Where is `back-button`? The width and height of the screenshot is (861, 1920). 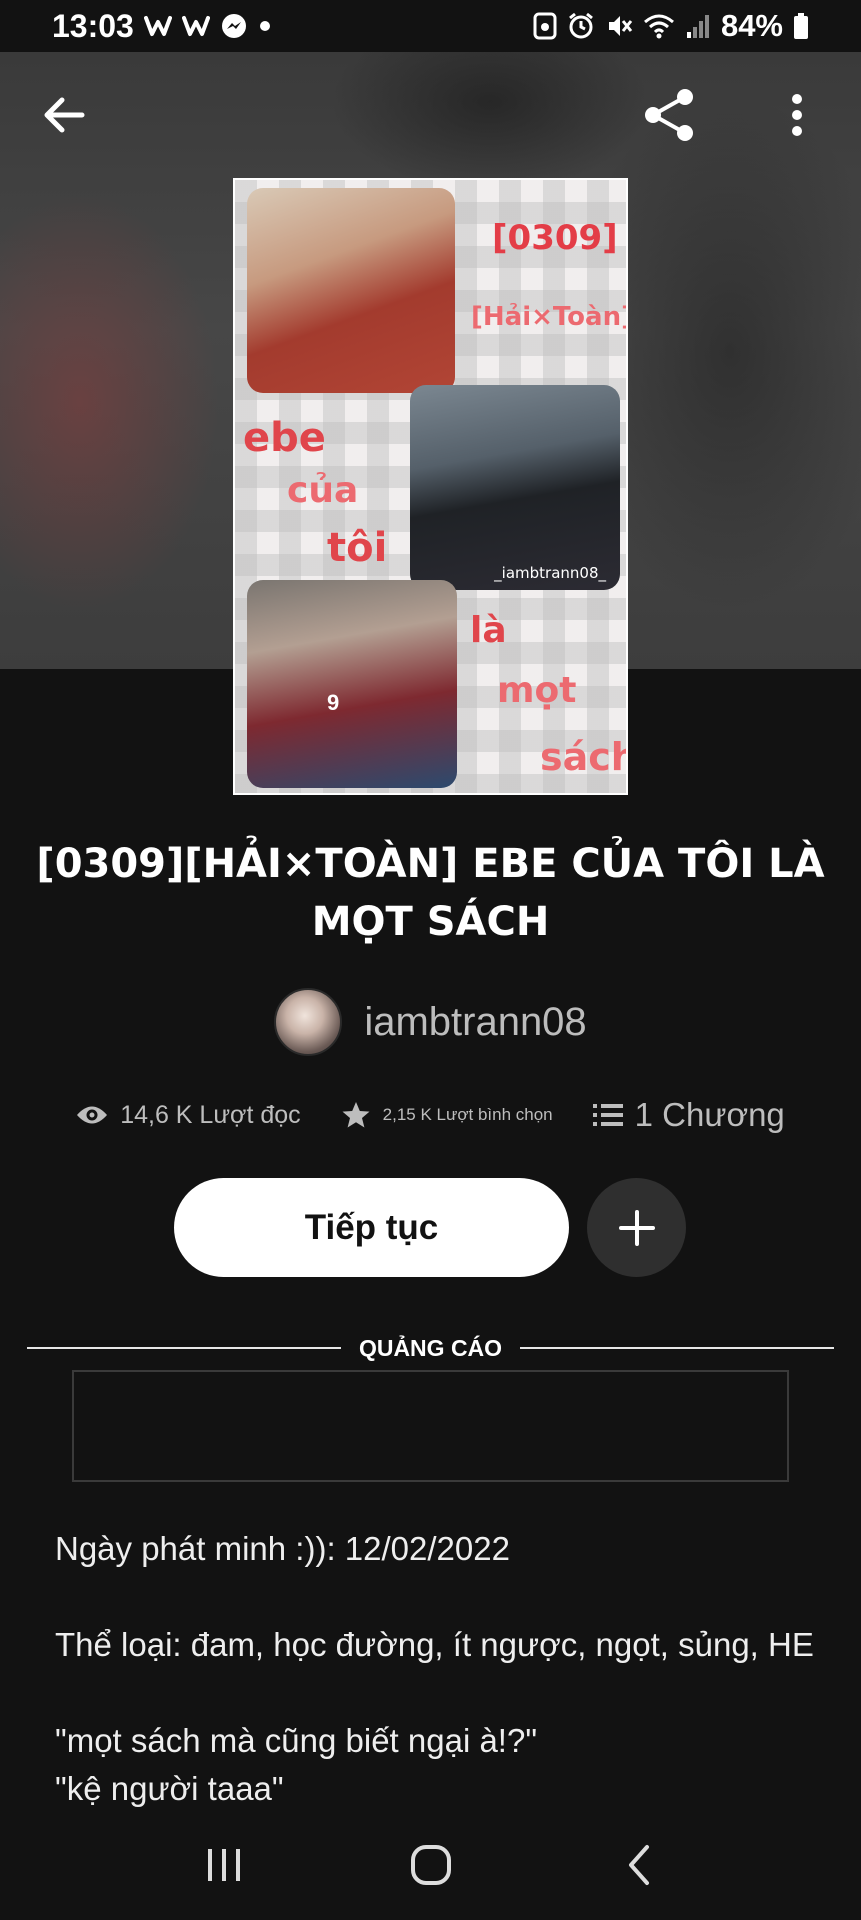 back-button is located at coordinates (64, 115).